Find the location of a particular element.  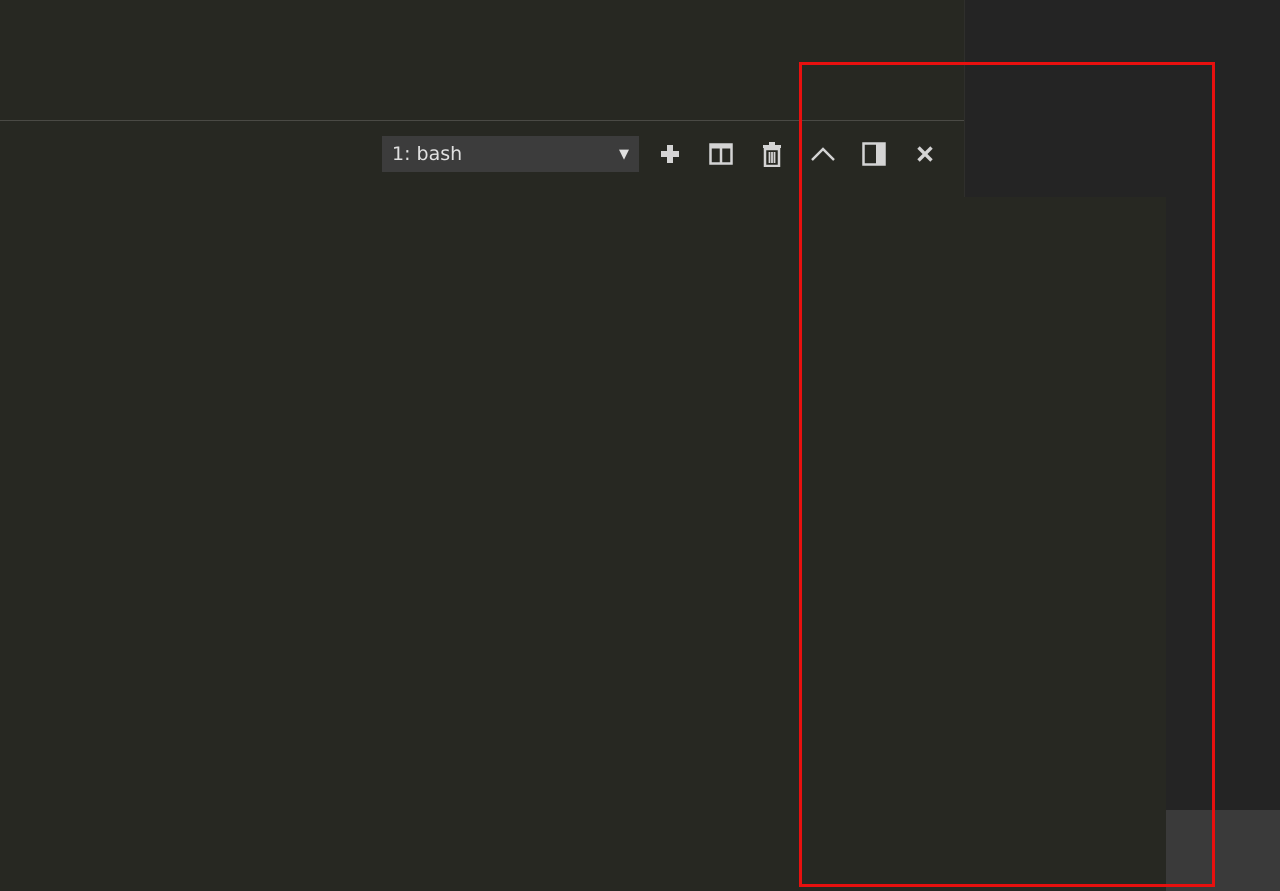

terminal-selector-value: 1: bash is located at coordinates (427, 154).